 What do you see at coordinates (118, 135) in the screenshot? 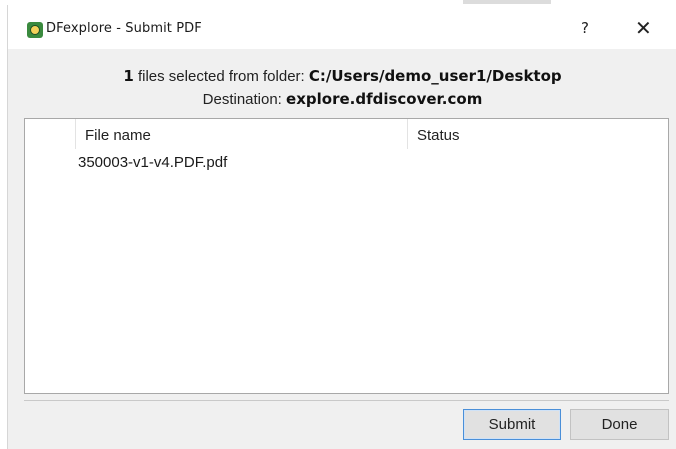
I see `column-header-file-name: File name` at bounding box center [118, 135].